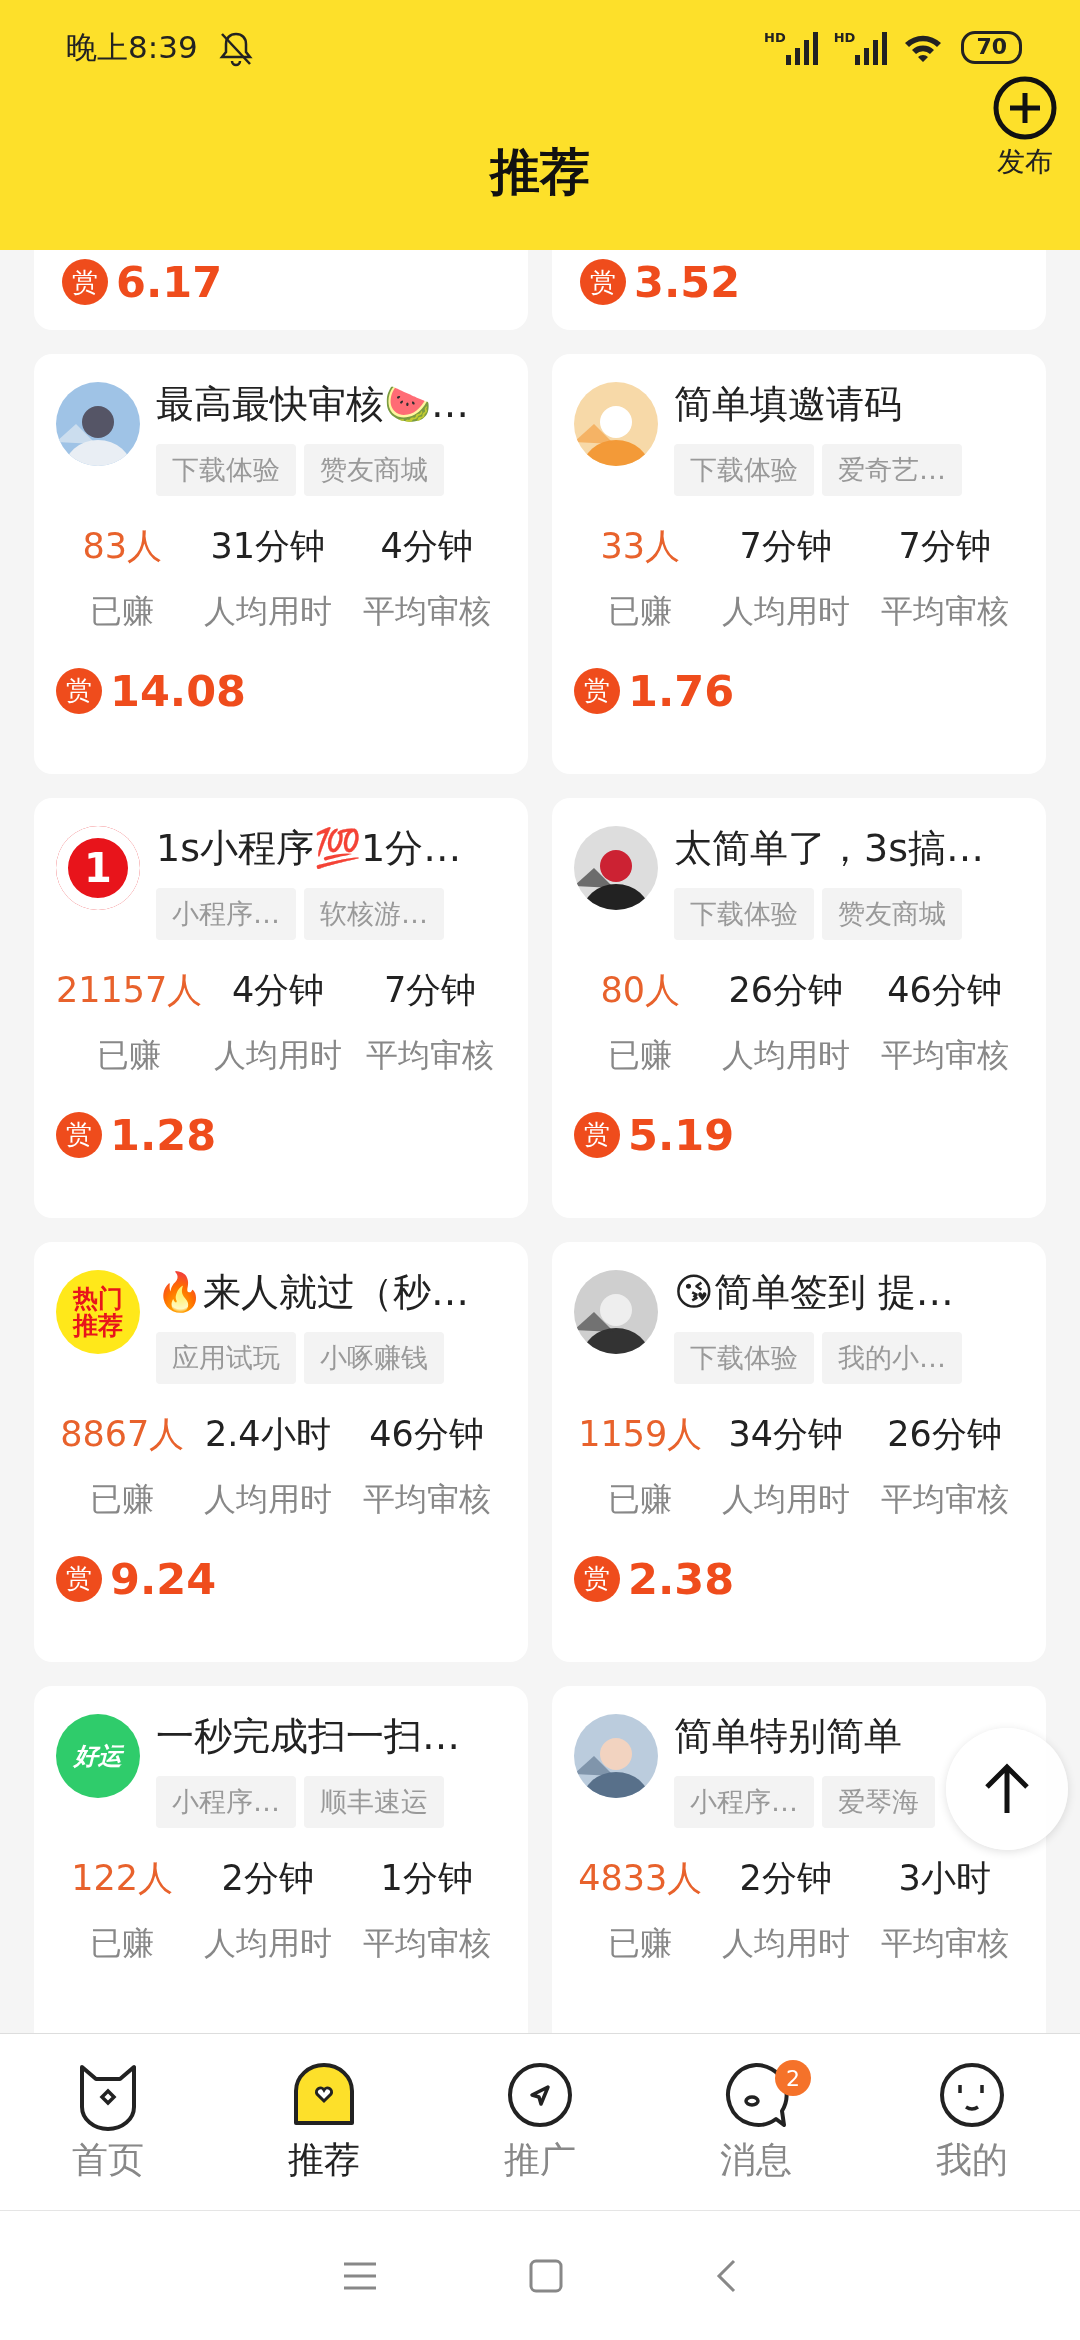 The width and height of the screenshot is (1080, 2340). Describe the element at coordinates (281, 1452) in the screenshot. I see `task-card: 热门推荐 🔥来人就过（秒… 应用试玩 小啄赚钱 8867人 2.4小时 46分钟 已赚 人均用时 平均审核 赏 9.24` at that location.